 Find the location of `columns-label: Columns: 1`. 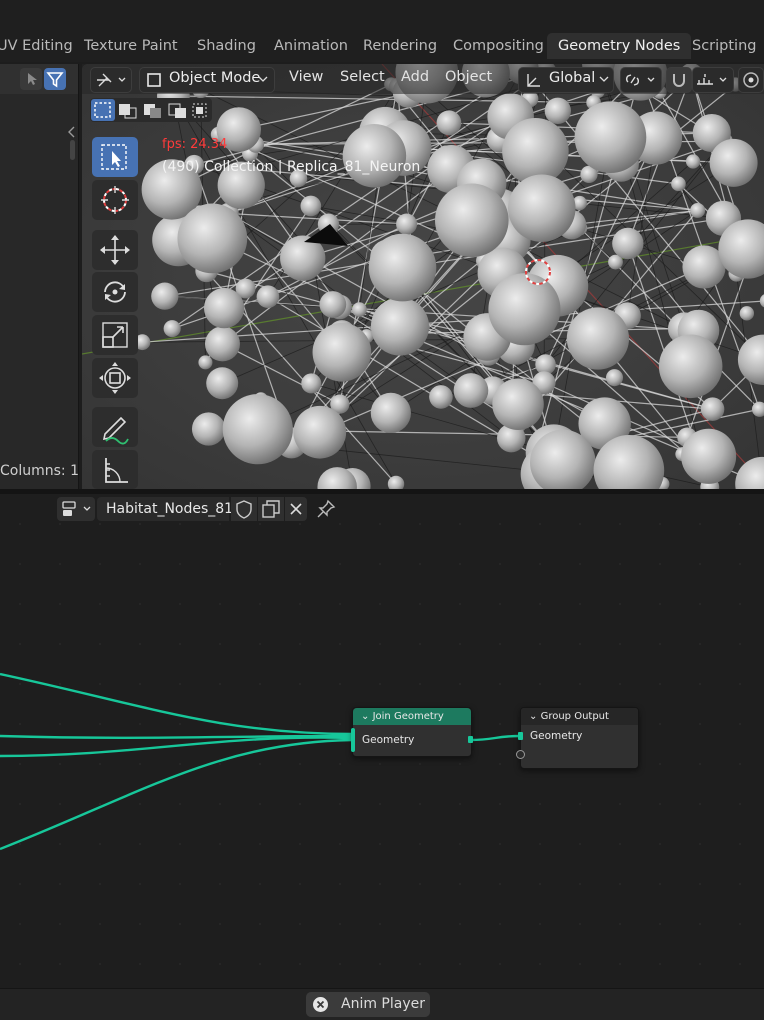

columns-label: Columns: 1 is located at coordinates (39, 471).